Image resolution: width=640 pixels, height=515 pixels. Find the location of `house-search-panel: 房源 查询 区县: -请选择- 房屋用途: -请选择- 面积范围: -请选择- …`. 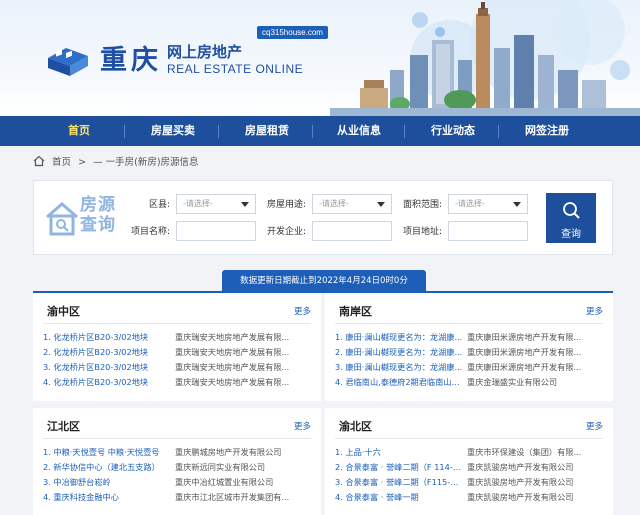

house-search-panel: 房源 查询 区县: -请选择- 房屋用途: -请选择- 面积范围: -请选择- … is located at coordinates (323, 217).